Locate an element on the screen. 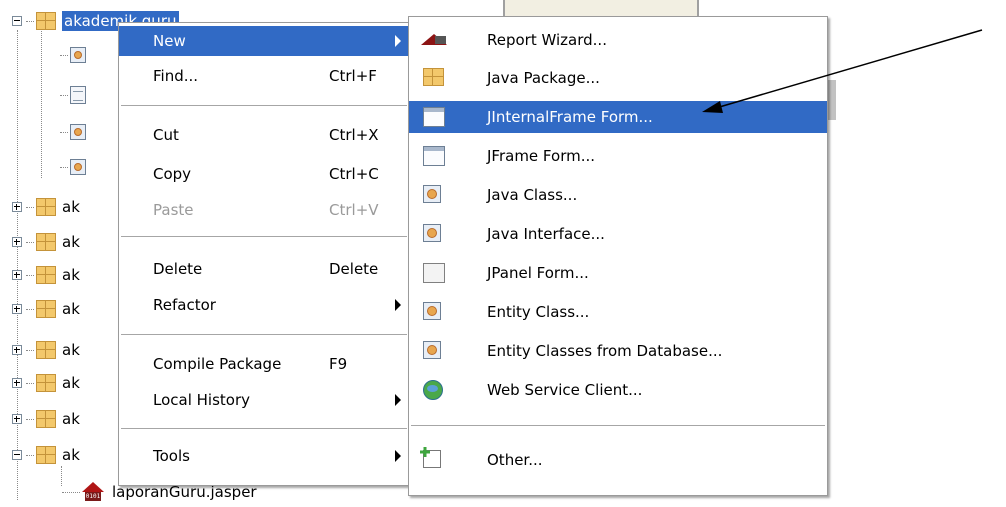  annotation-arrow is located at coordinates (842, 71).